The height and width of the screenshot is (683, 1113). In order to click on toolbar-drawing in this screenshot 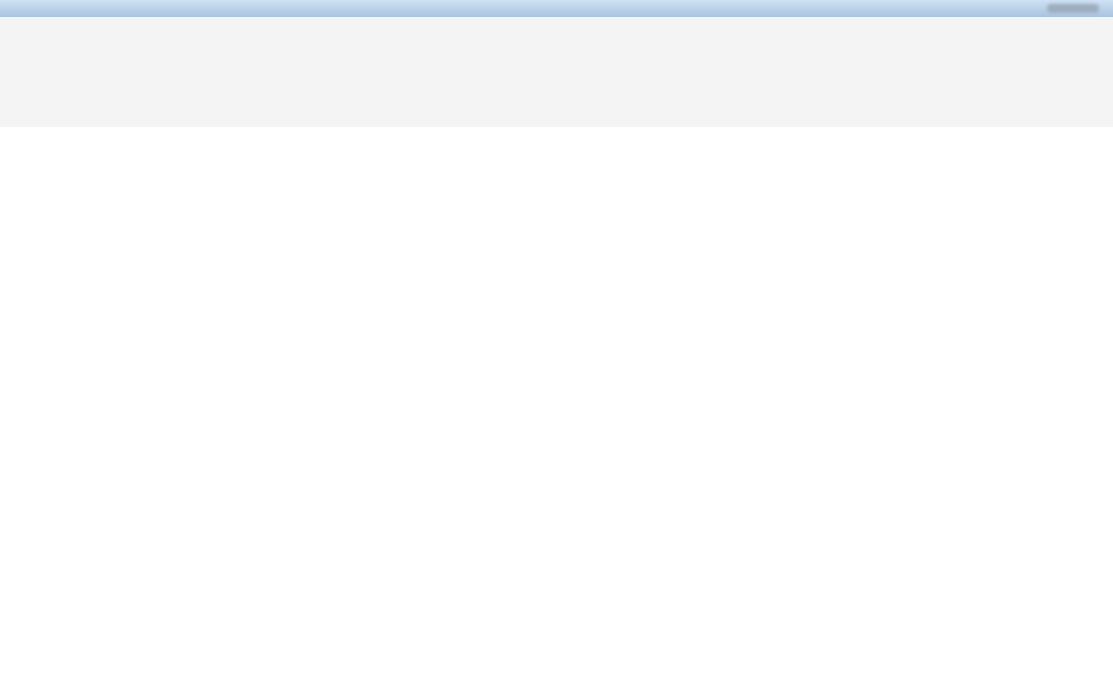, I will do `click(556, 114)`.